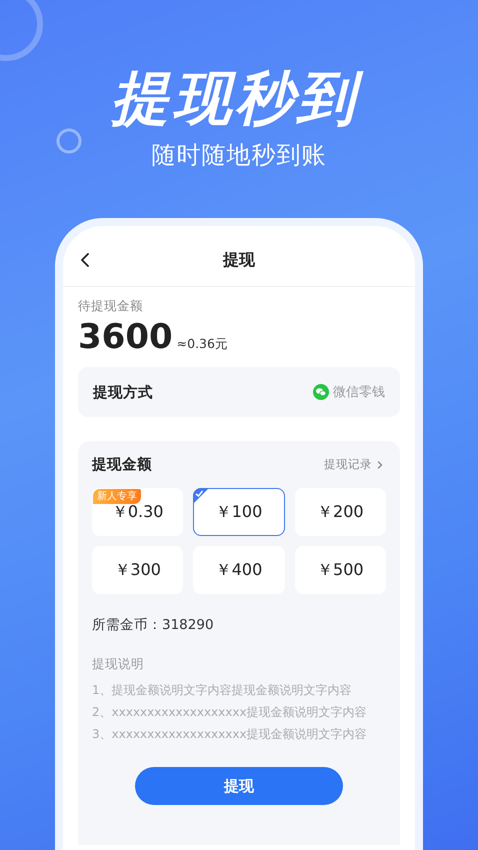 This screenshot has height=850, width=478. What do you see at coordinates (239, 786) in the screenshot?
I see `withdraw-button: 提现` at bounding box center [239, 786].